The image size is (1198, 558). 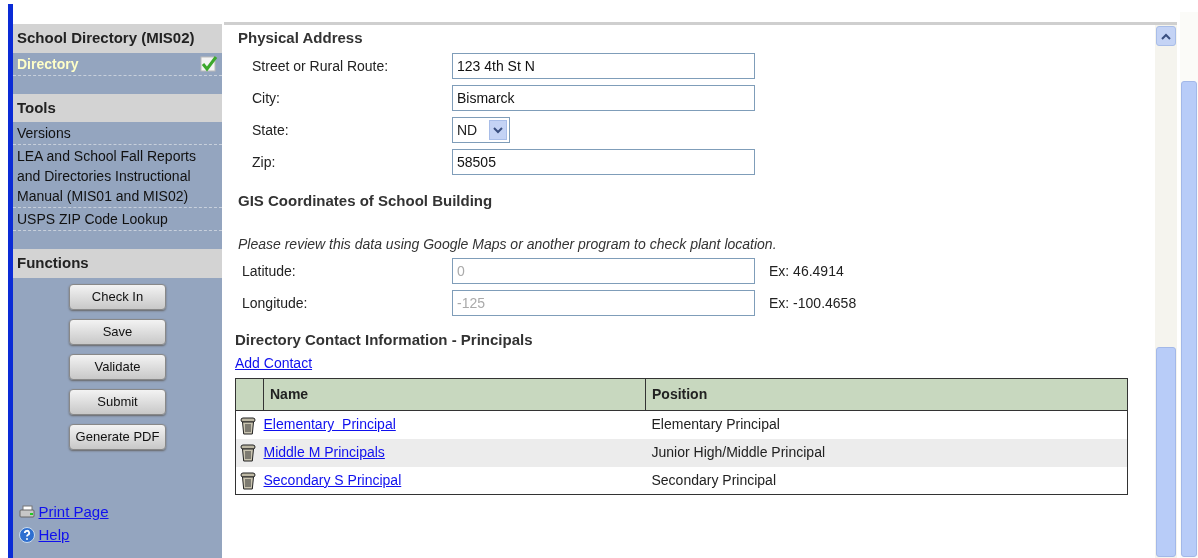 I want to click on field-label: State:, so click(x=270, y=130).